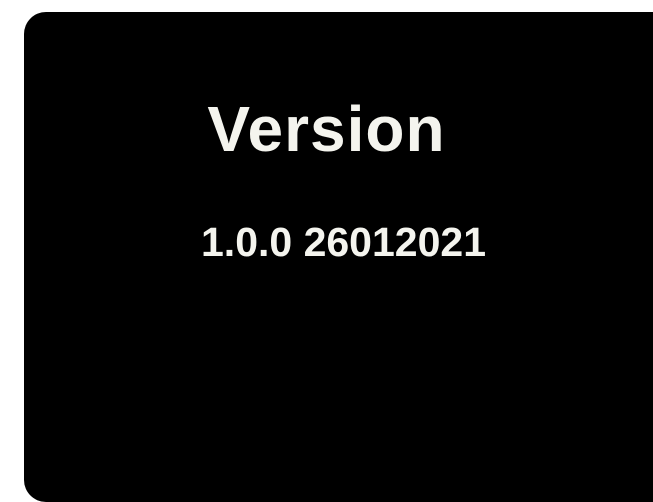 The width and height of the screenshot is (653, 502). Describe the element at coordinates (343, 242) in the screenshot. I see `version-number: 1.0.0 26012021` at that location.